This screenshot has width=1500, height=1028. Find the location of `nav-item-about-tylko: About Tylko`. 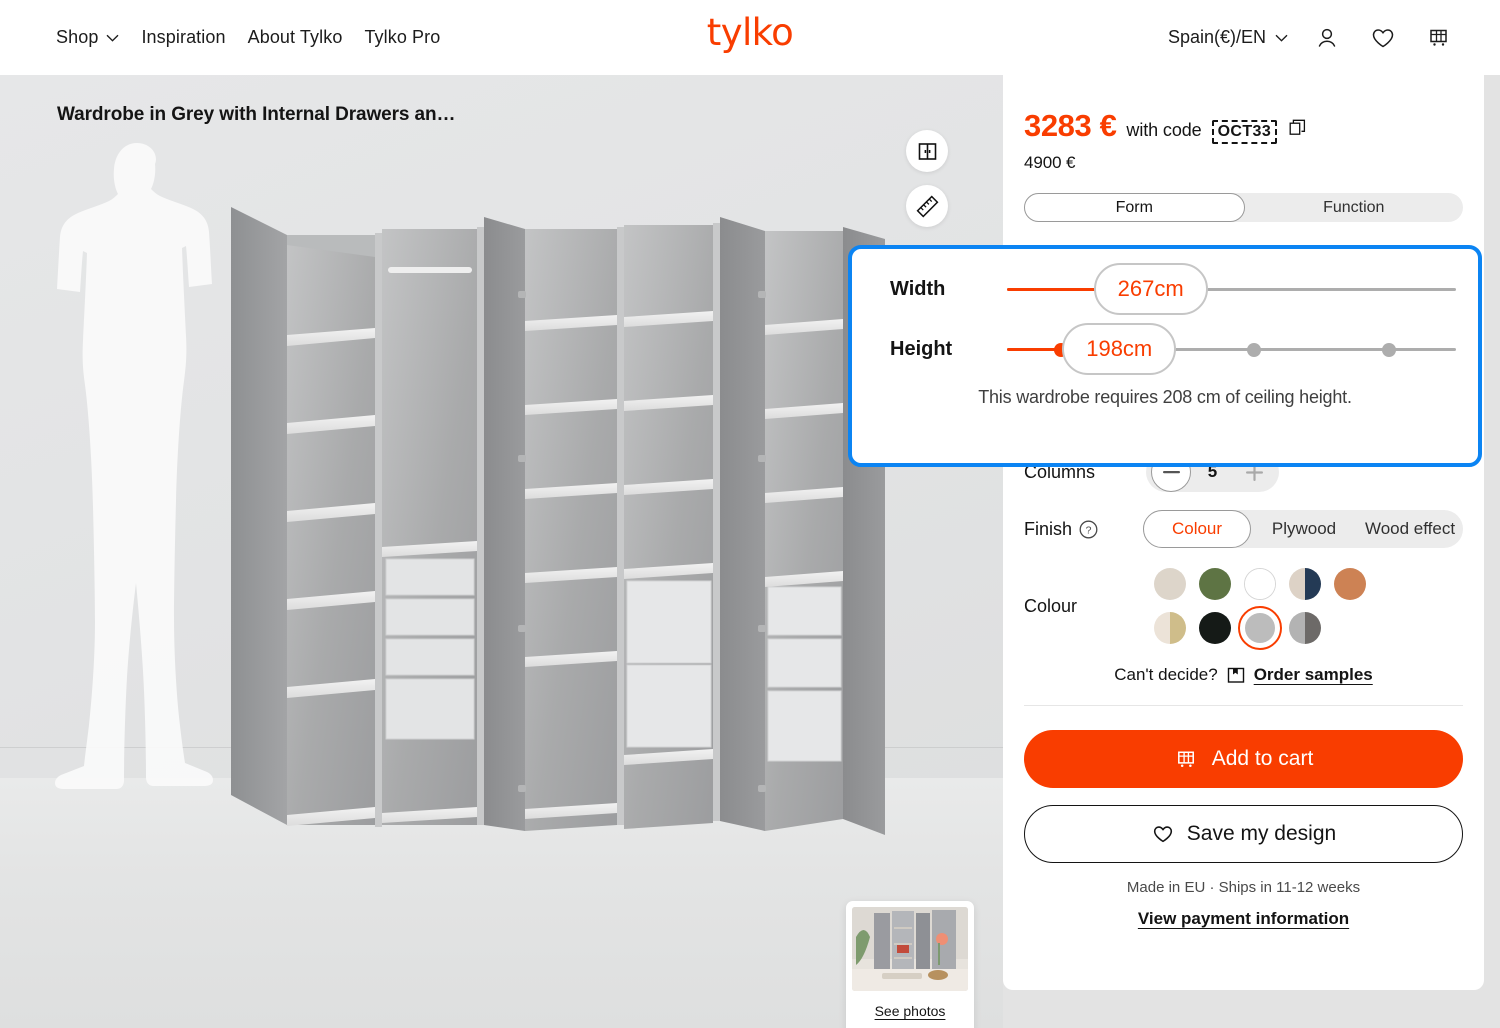

nav-item-about-tylko: About Tylko is located at coordinates (295, 37).